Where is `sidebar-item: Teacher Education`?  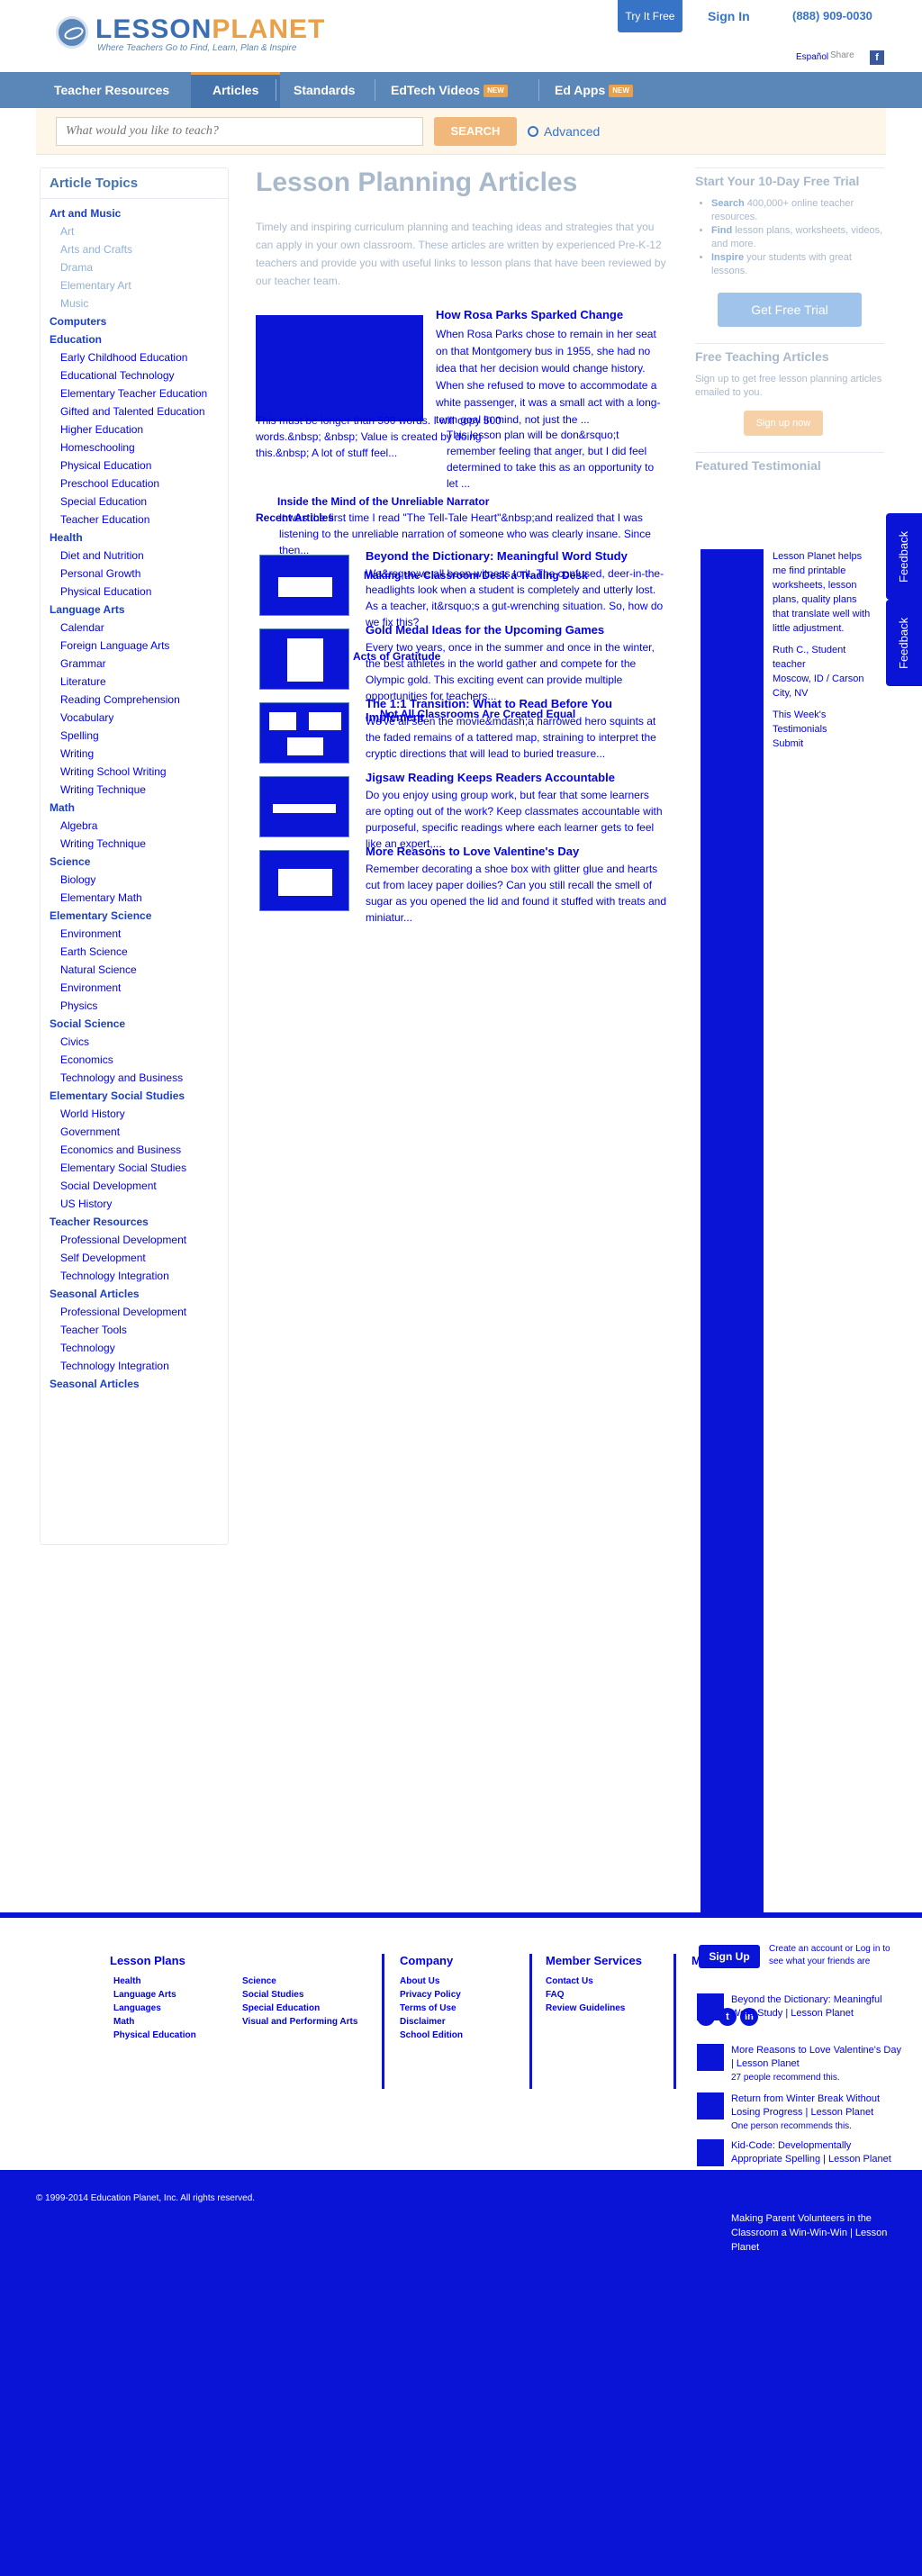
sidebar-item: Teacher Education is located at coordinates (135, 520).